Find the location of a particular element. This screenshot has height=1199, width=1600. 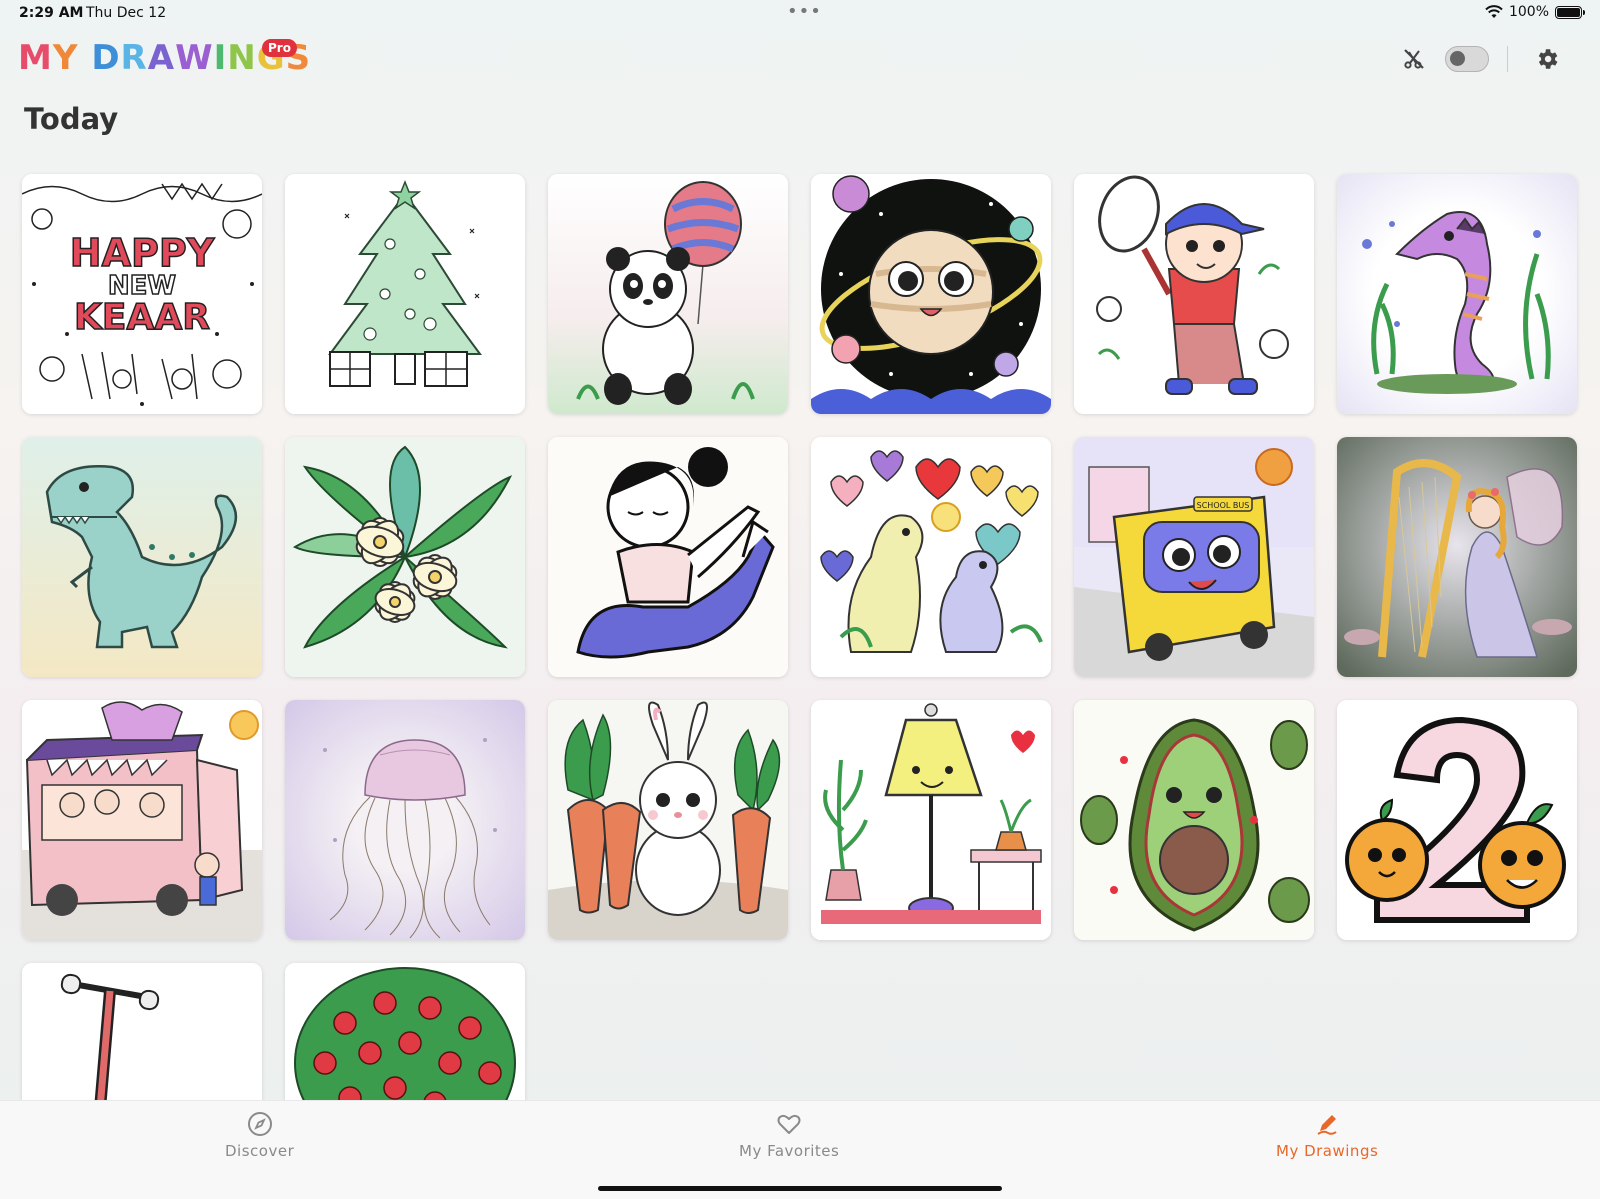

drawing-card-apple-tree is located at coordinates (405, 1031).